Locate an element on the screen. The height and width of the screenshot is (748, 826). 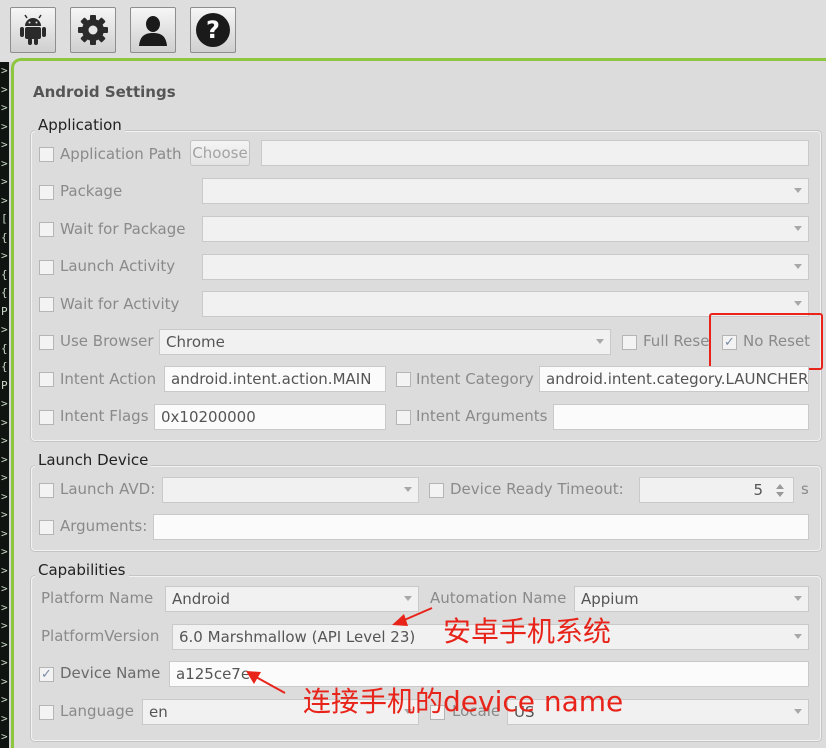
device-name-annotation: 连接手机的device name is located at coordinates (463, 701).